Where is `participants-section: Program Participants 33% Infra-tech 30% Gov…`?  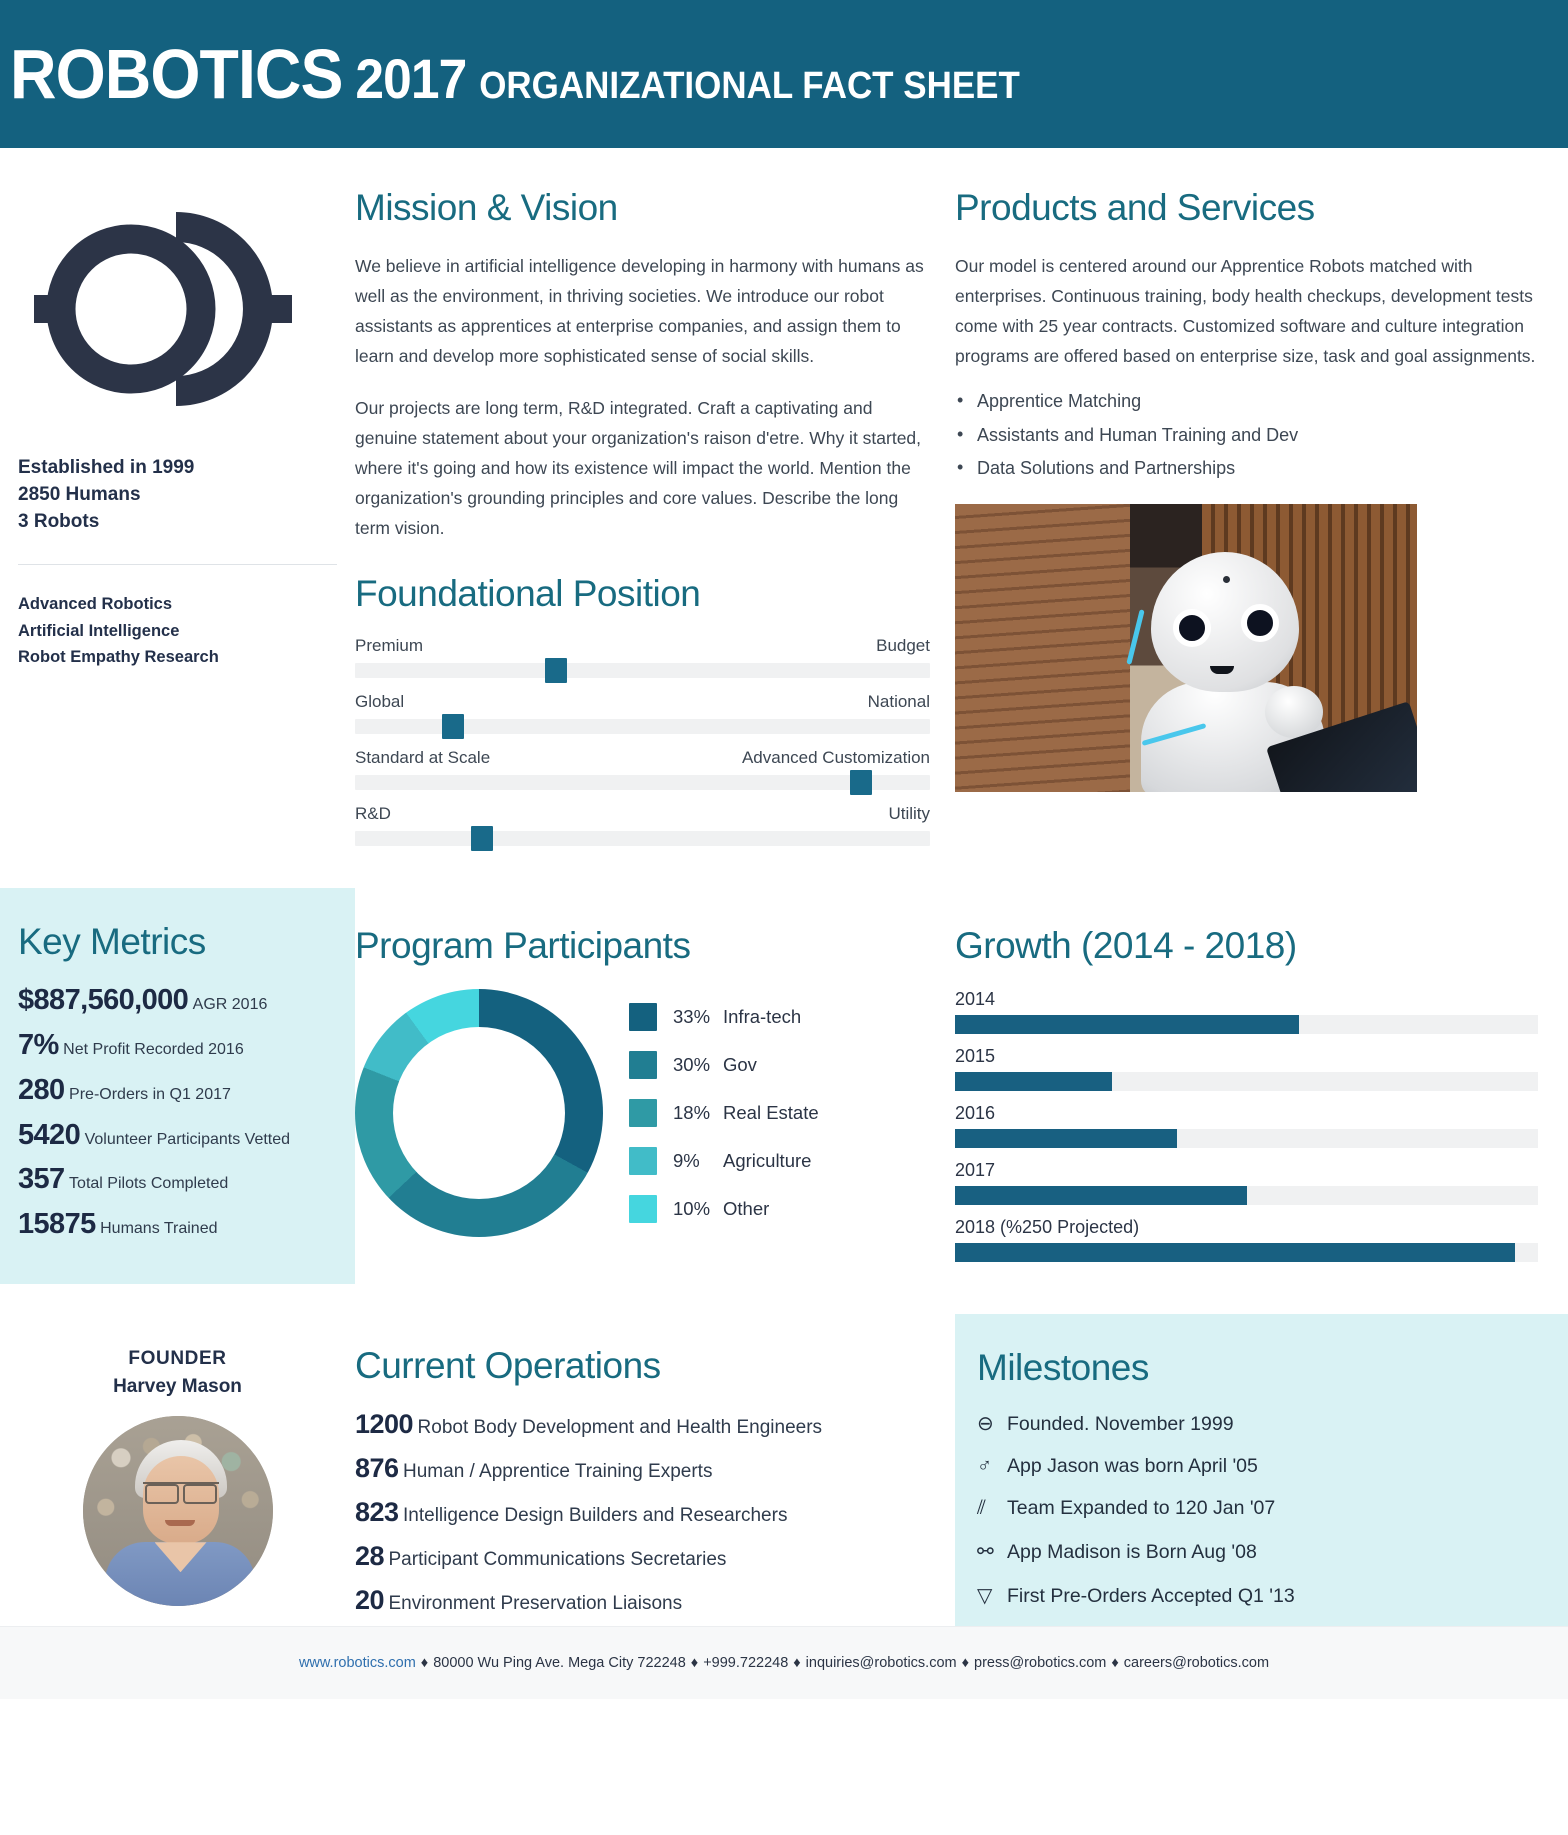 participants-section: Program Participants 33% Infra-tech 30% Gov… is located at coordinates (655, 1065).